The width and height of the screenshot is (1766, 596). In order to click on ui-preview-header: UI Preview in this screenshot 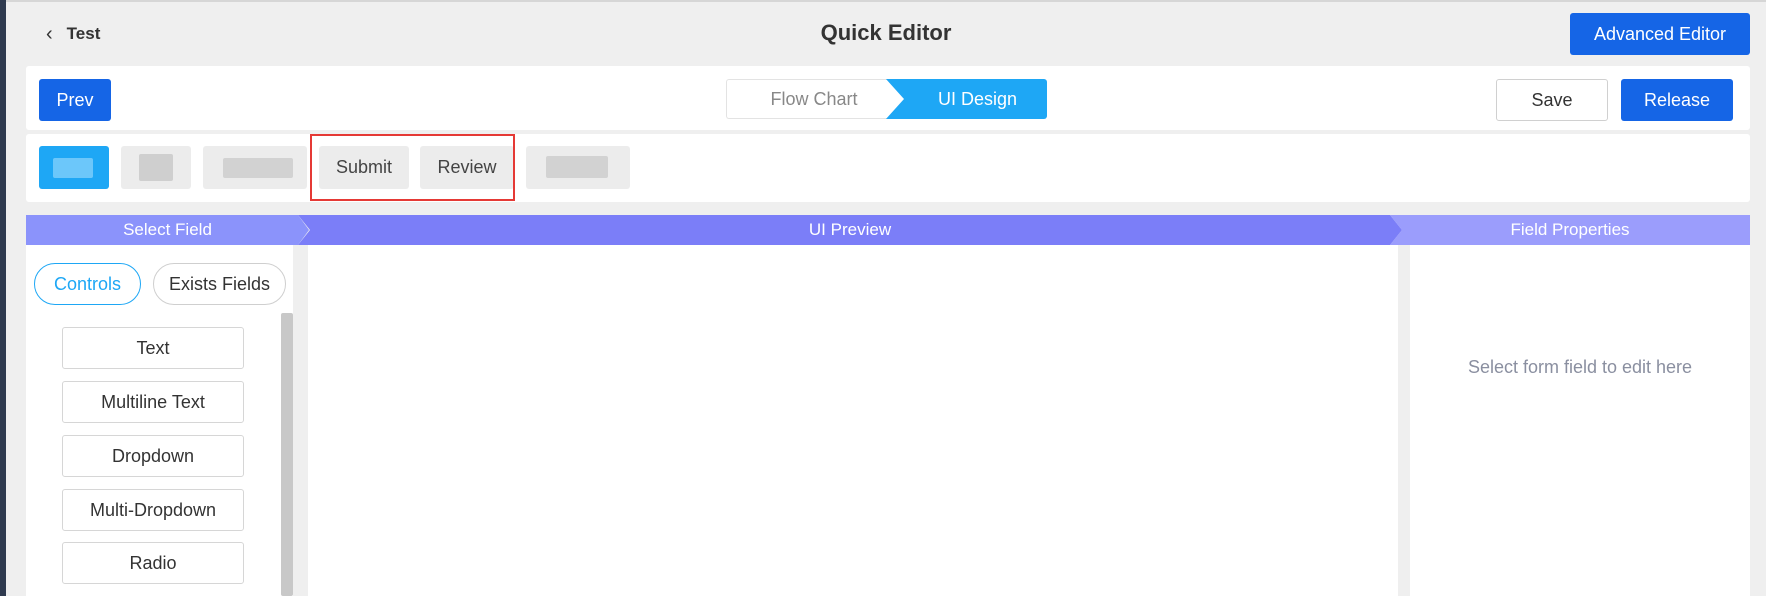, I will do `click(850, 230)`.